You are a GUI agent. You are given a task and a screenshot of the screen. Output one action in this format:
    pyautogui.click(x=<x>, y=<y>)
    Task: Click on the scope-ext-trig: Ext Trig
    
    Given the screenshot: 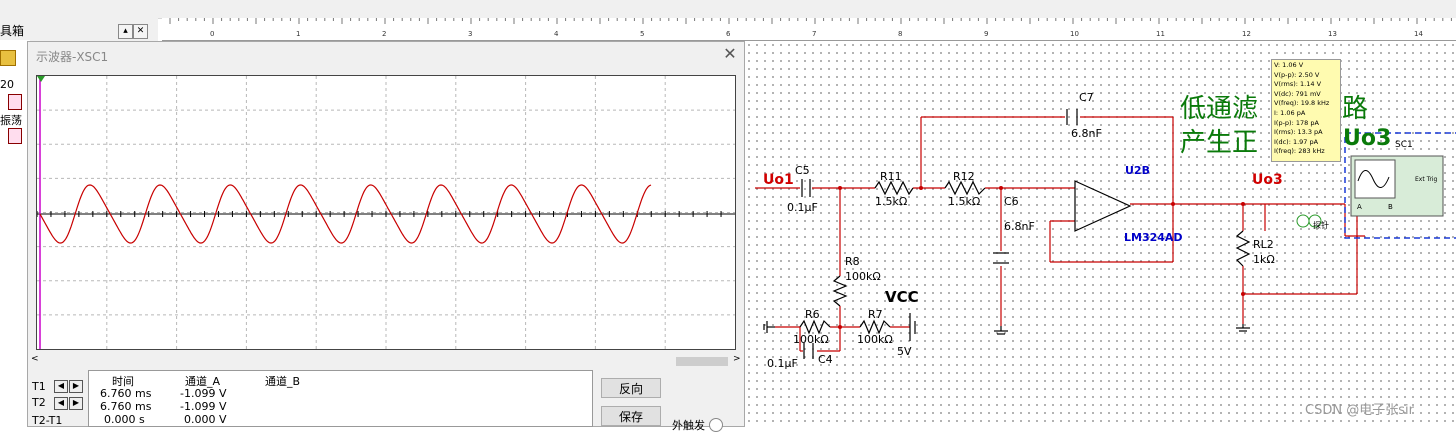 What is the action you would take?
    pyautogui.click(x=1426, y=179)
    